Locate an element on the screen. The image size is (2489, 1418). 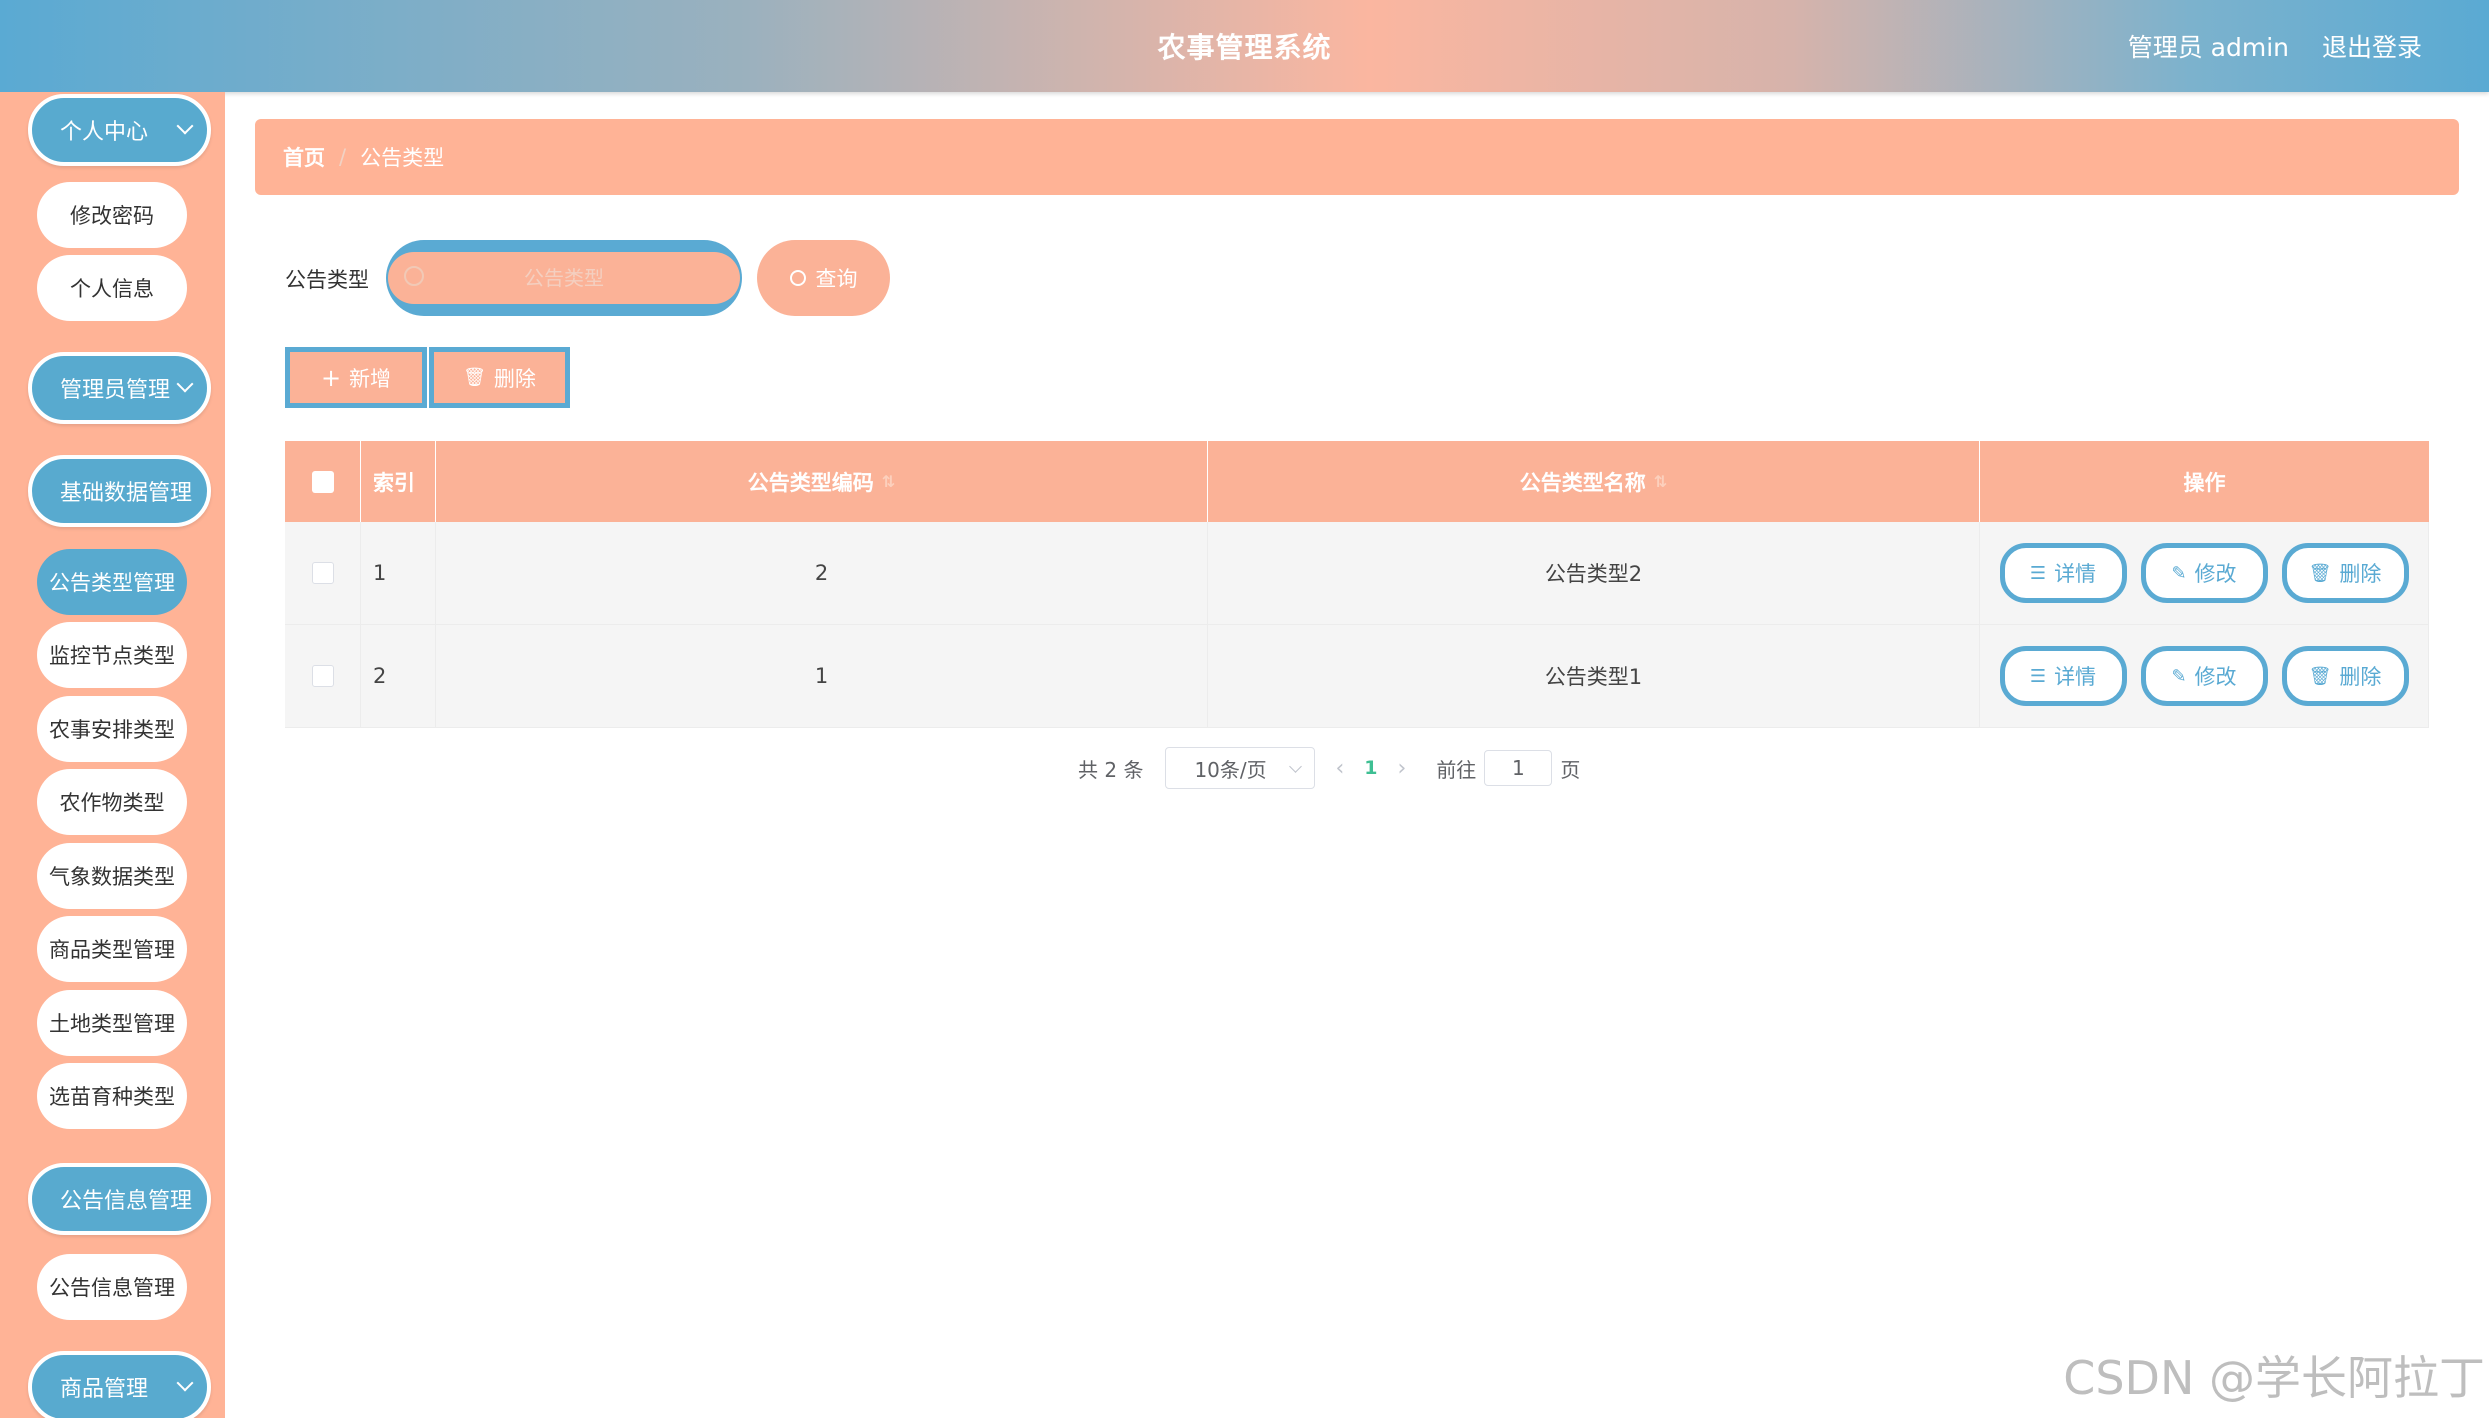
row-name: 公告类型2 is located at coordinates (1594, 573).